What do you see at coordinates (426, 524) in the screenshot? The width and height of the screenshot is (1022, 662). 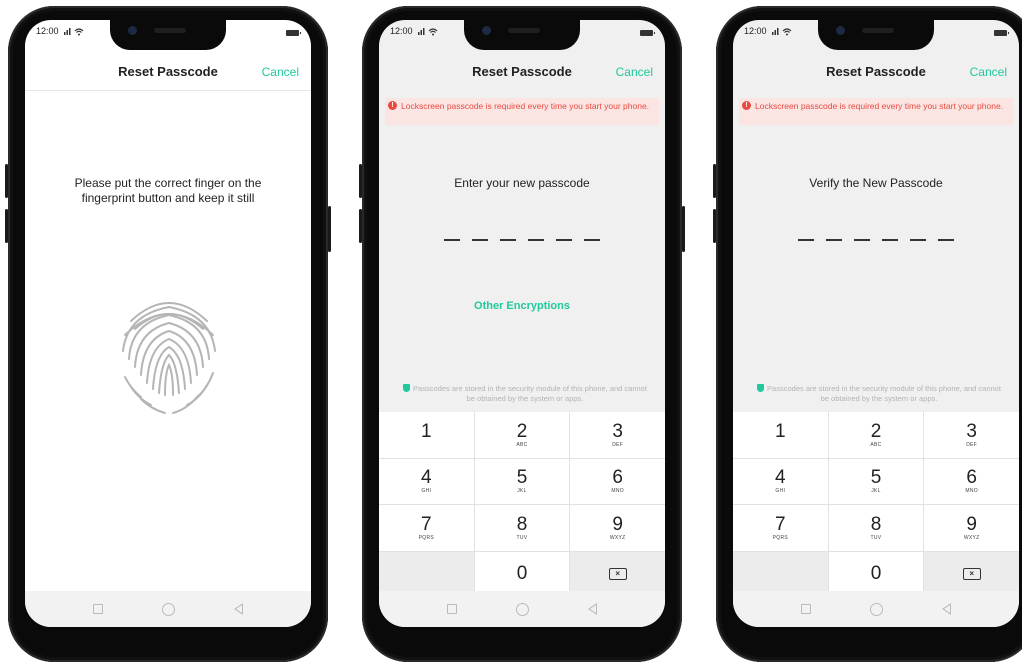 I see `key-number: 7` at bounding box center [426, 524].